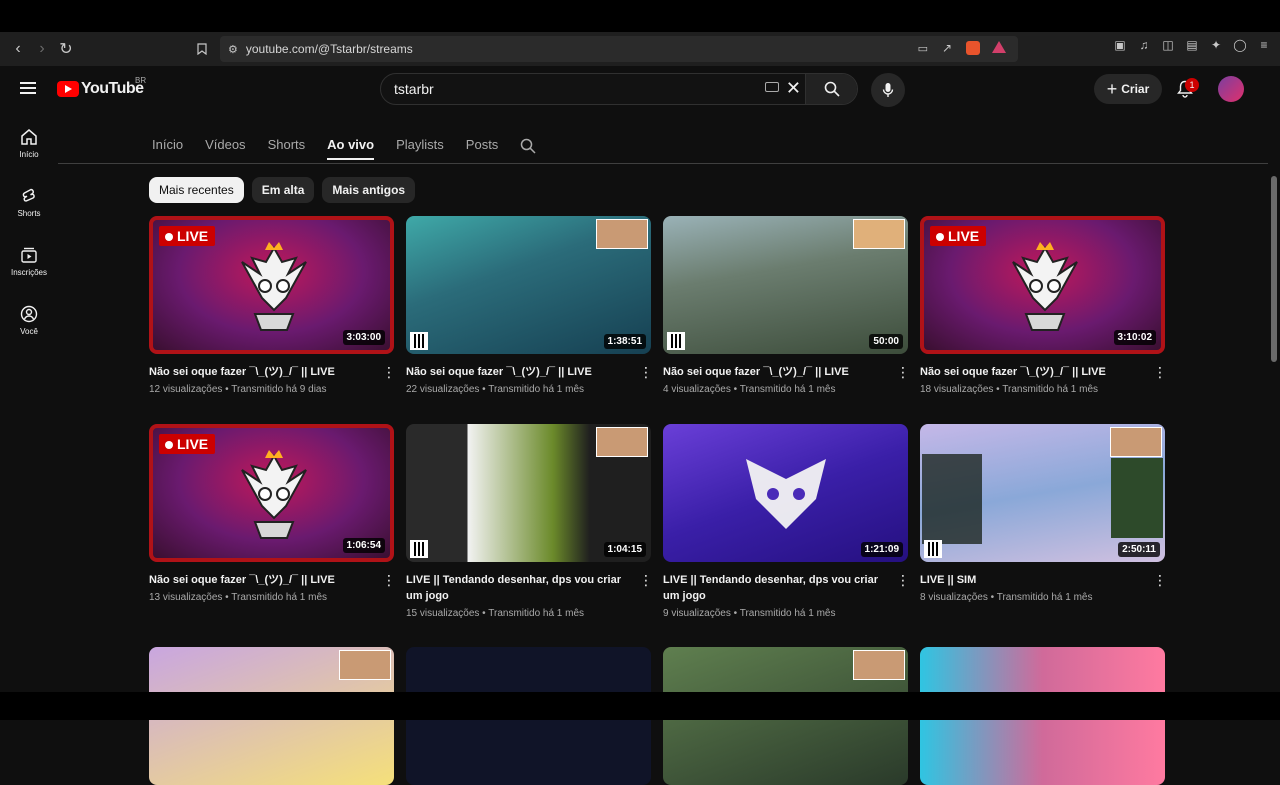  Describe the element at coordinates (528, 493) in the screenshot. I see `video-thumbnail: 1:04:15` at that location.